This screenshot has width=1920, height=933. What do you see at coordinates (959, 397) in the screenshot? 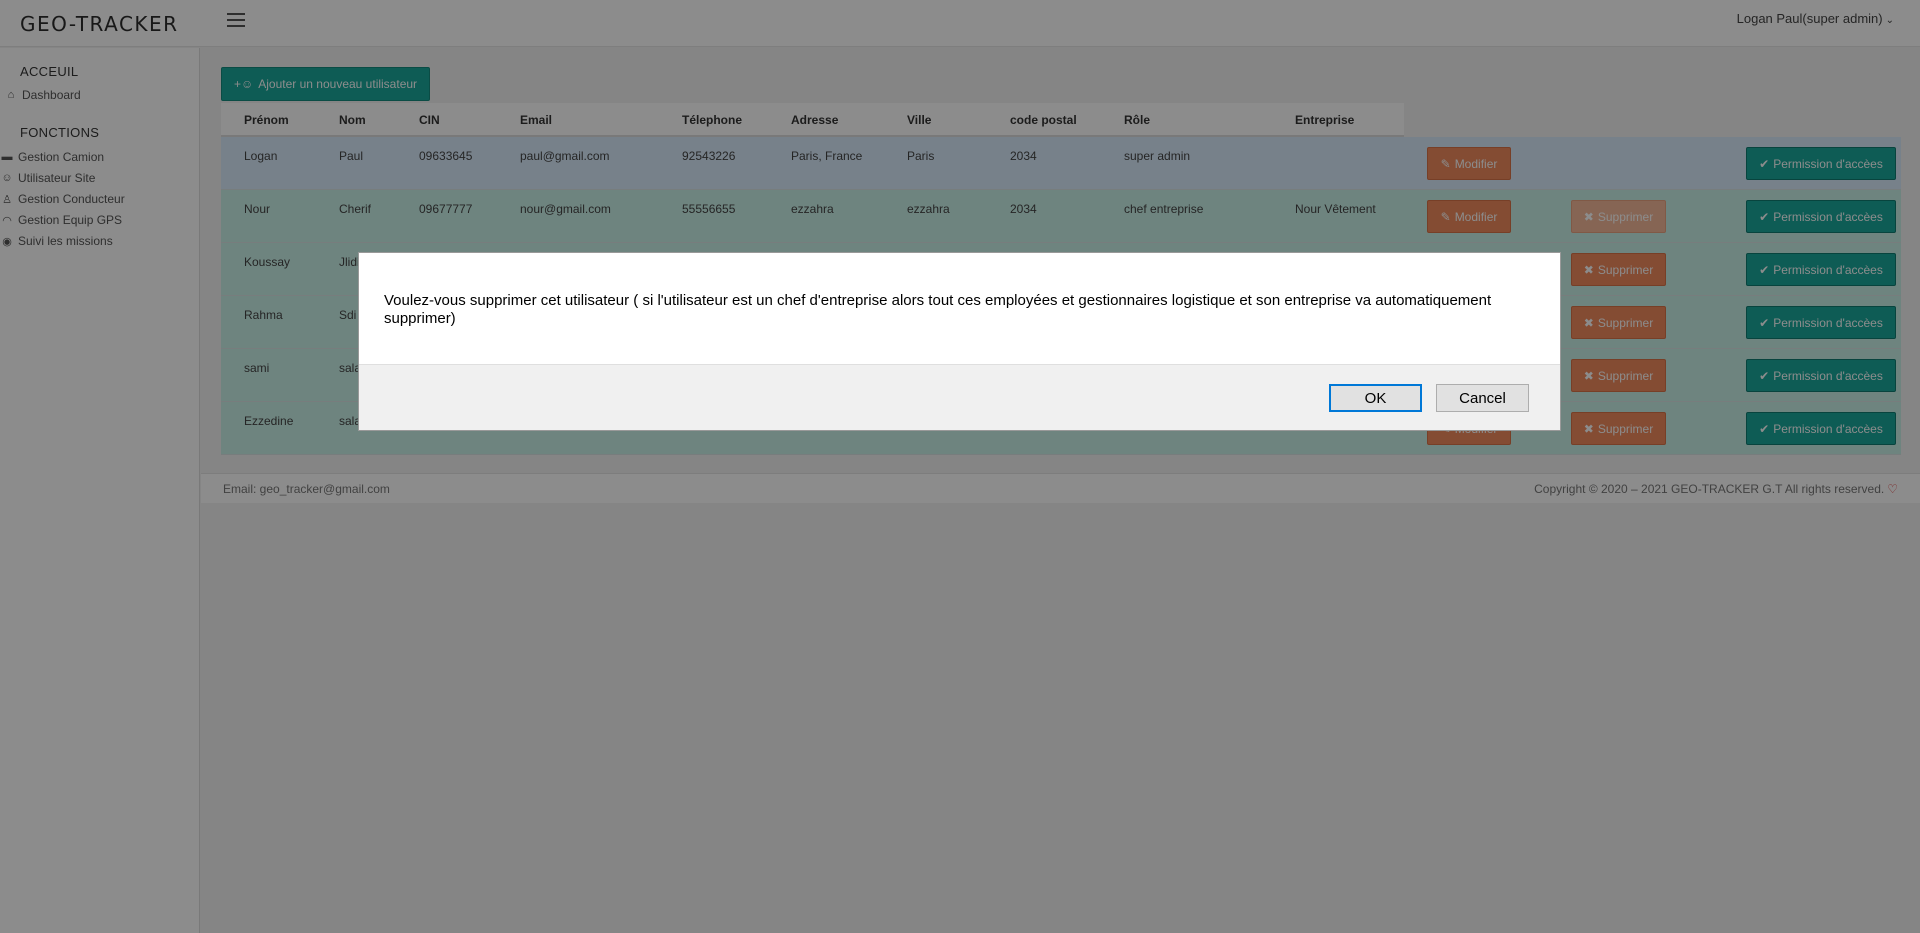
I see `dialog-footer: OK Cancel` at bounding box center [959, 397].